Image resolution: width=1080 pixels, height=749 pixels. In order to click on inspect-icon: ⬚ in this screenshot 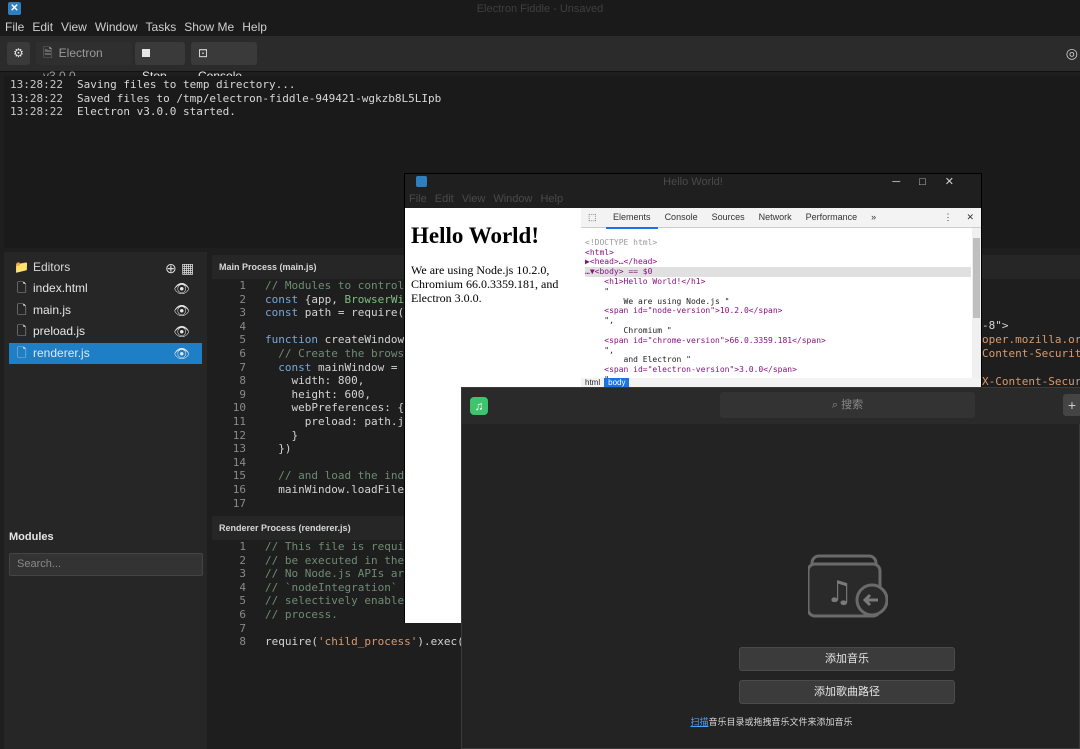, I will do `click(592, 217)`.